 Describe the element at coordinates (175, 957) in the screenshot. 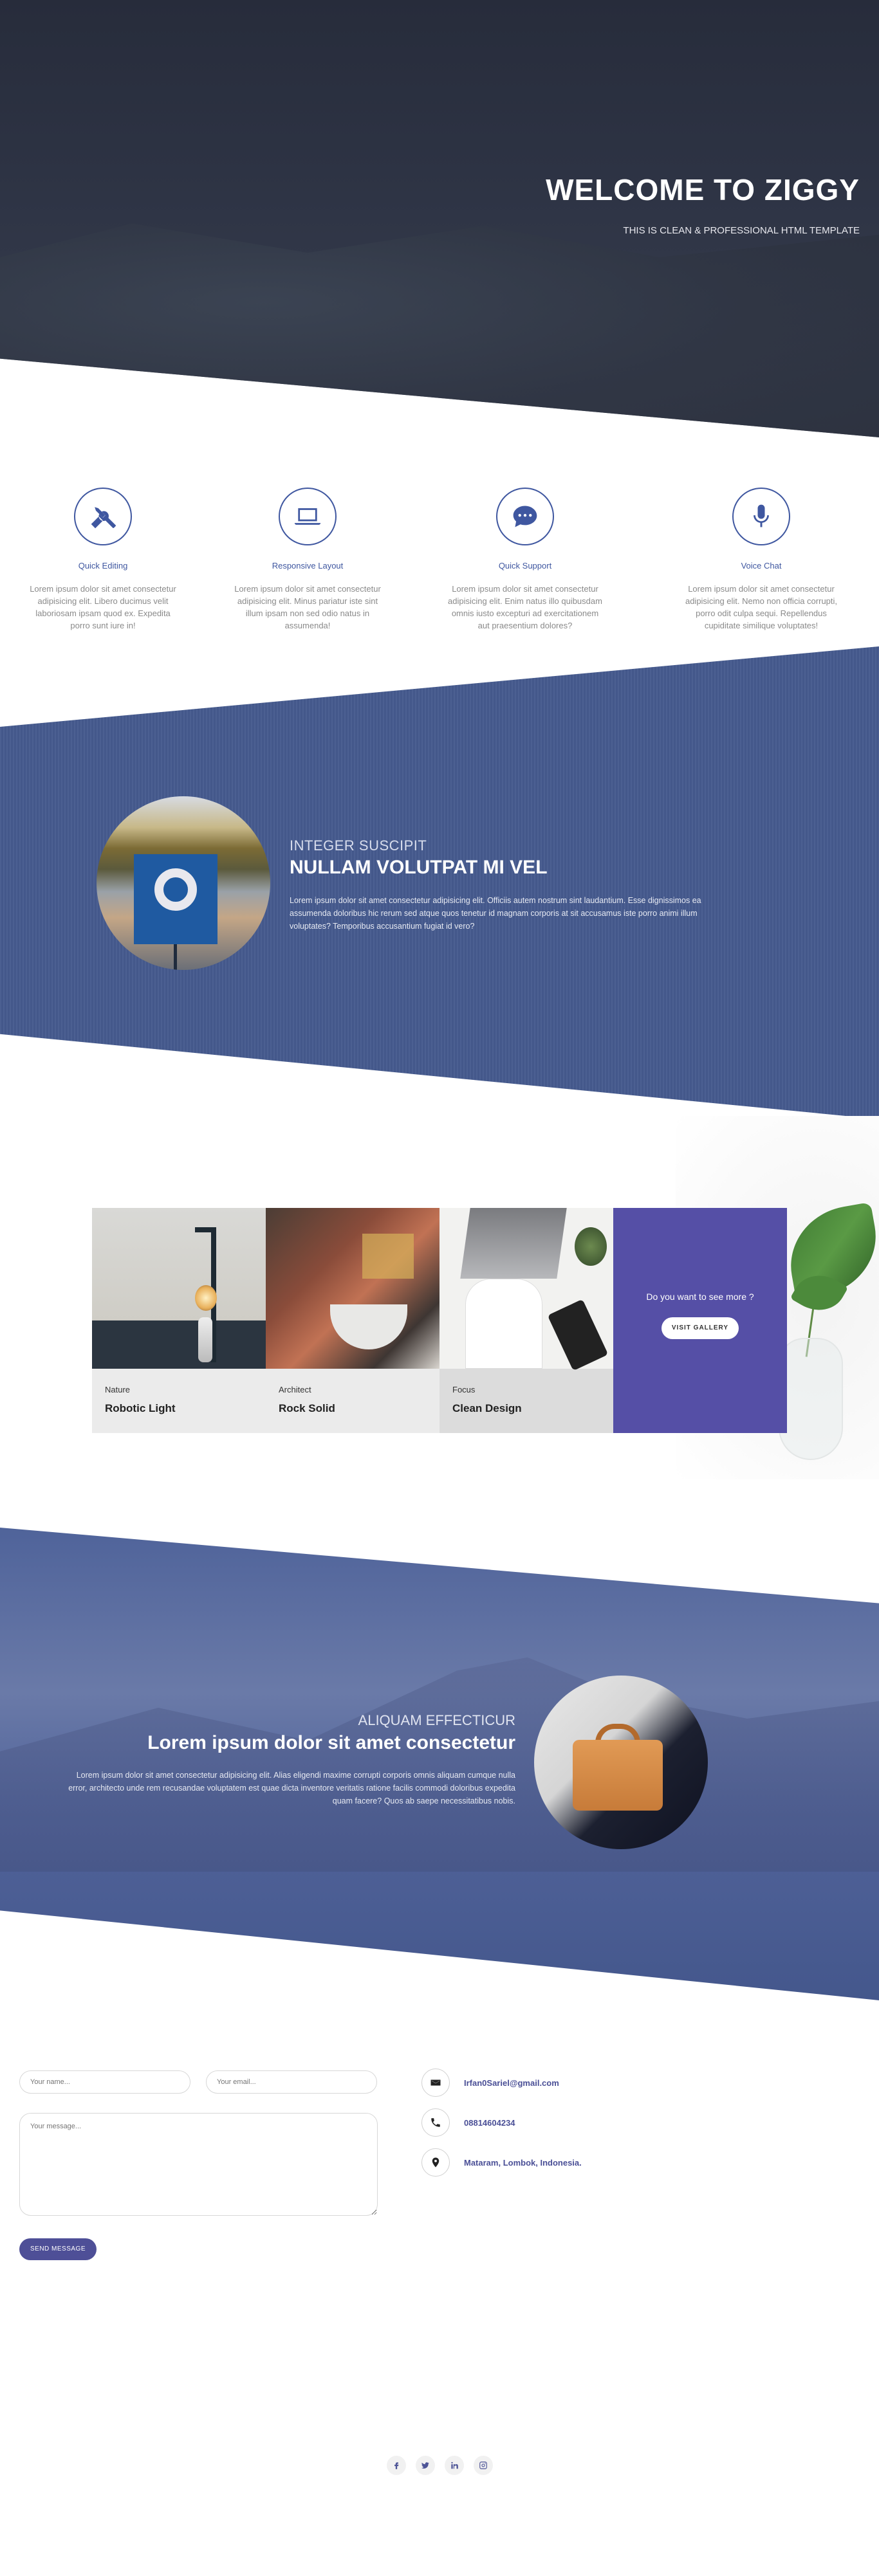

I see `sign-pole` at that location.